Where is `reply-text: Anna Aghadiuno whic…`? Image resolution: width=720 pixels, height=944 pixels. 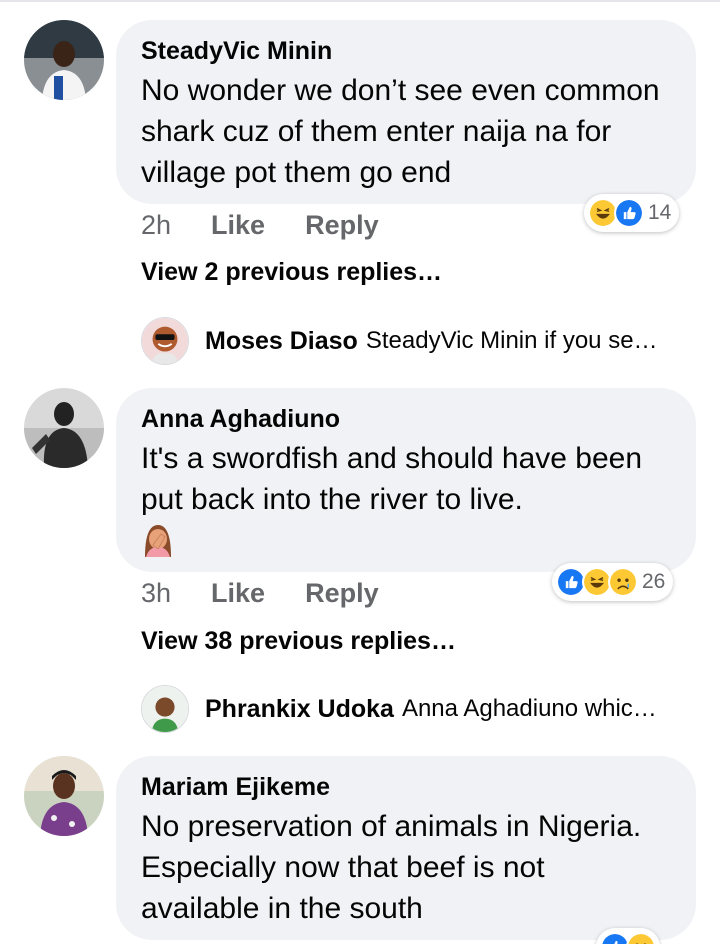 reply-text: Anna Aghadiuno whic… is located at coordinates (529, 708).